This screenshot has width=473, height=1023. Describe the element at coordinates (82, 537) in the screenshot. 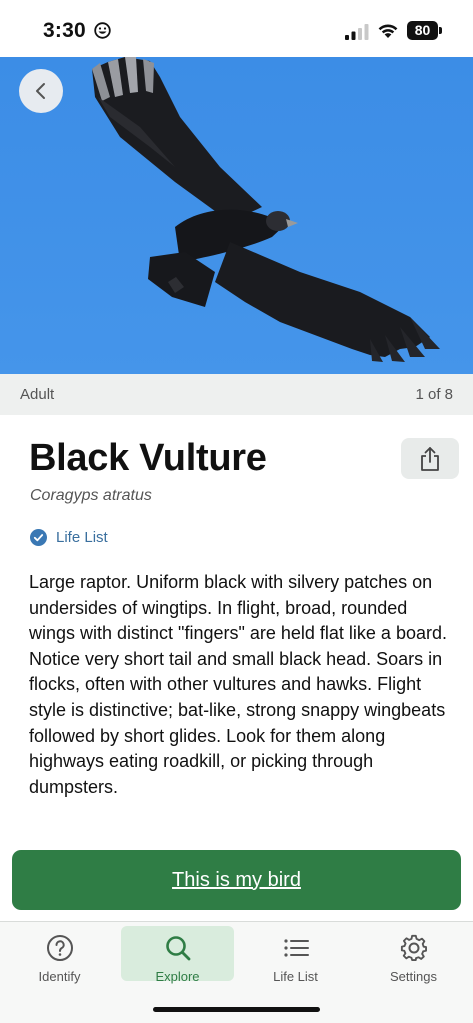

I see `life-list-label: Life List` at that location.